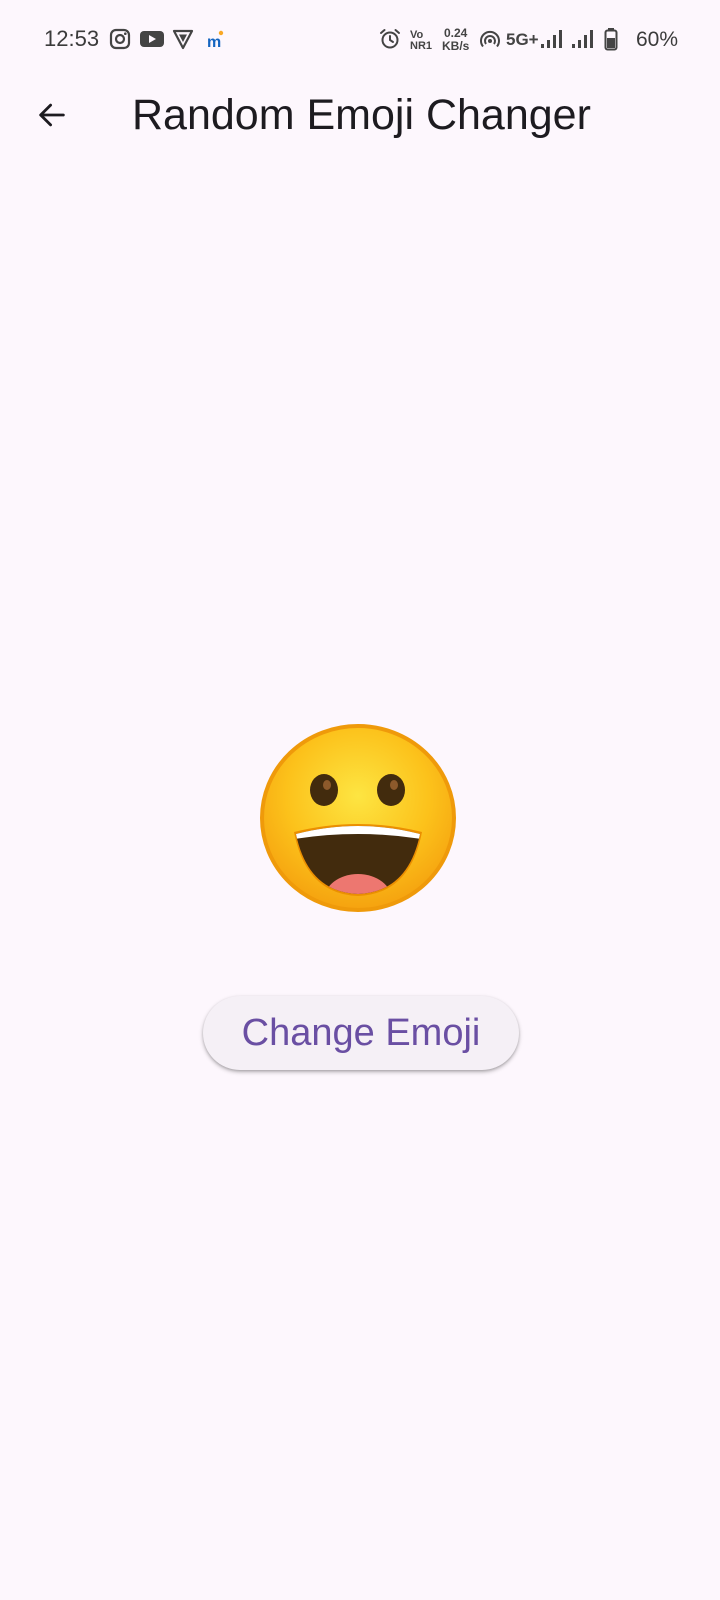  Describe the element at coordinates (360, 42) in the screenshot. I see `status-bar: 12:53 m Vo NR1 0.24 KB/s 5G+ 60%` at that location.